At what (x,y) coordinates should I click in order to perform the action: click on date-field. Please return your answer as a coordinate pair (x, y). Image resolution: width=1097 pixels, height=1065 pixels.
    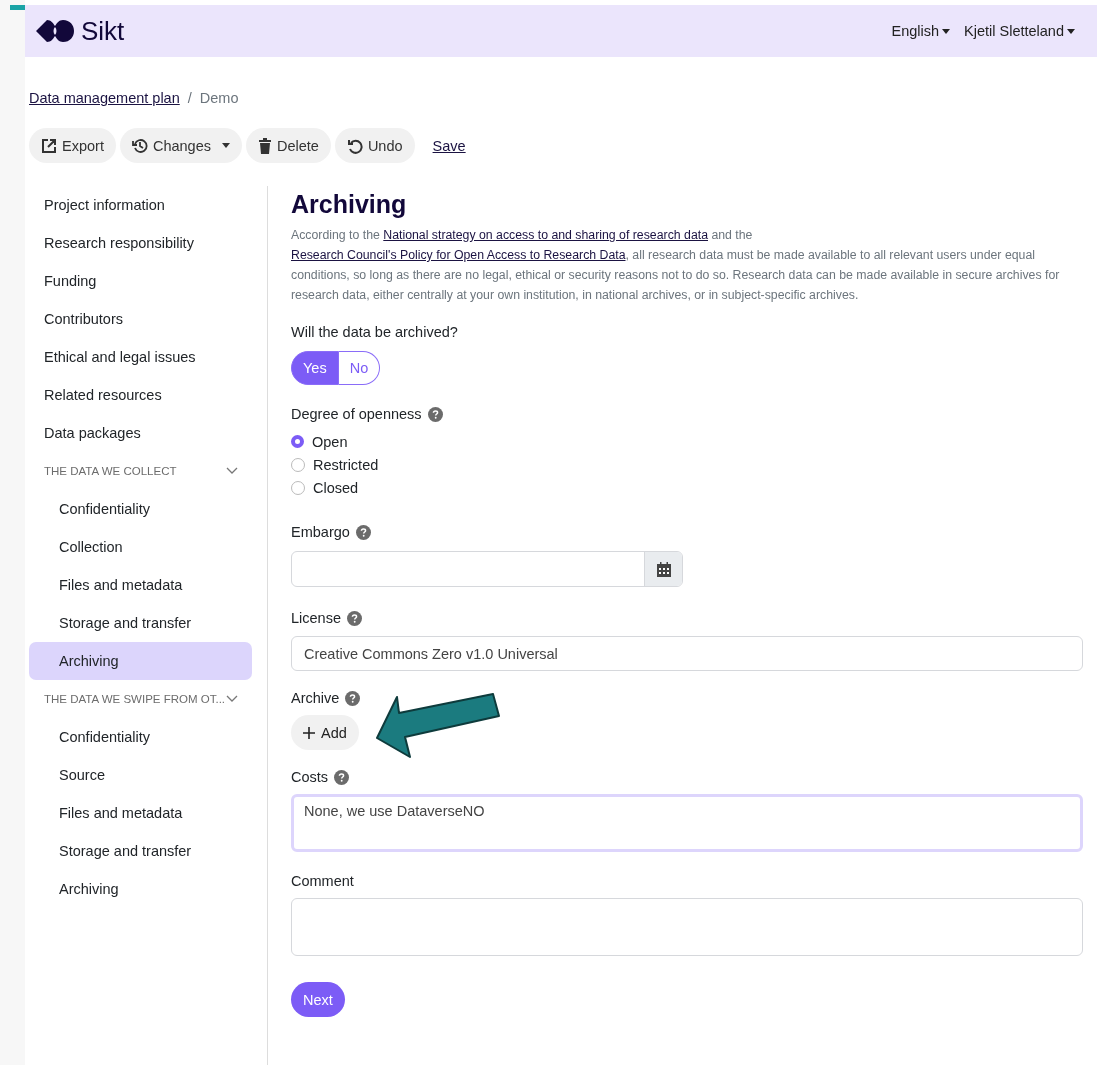
    Looking at the image, I should click on (487, 569).